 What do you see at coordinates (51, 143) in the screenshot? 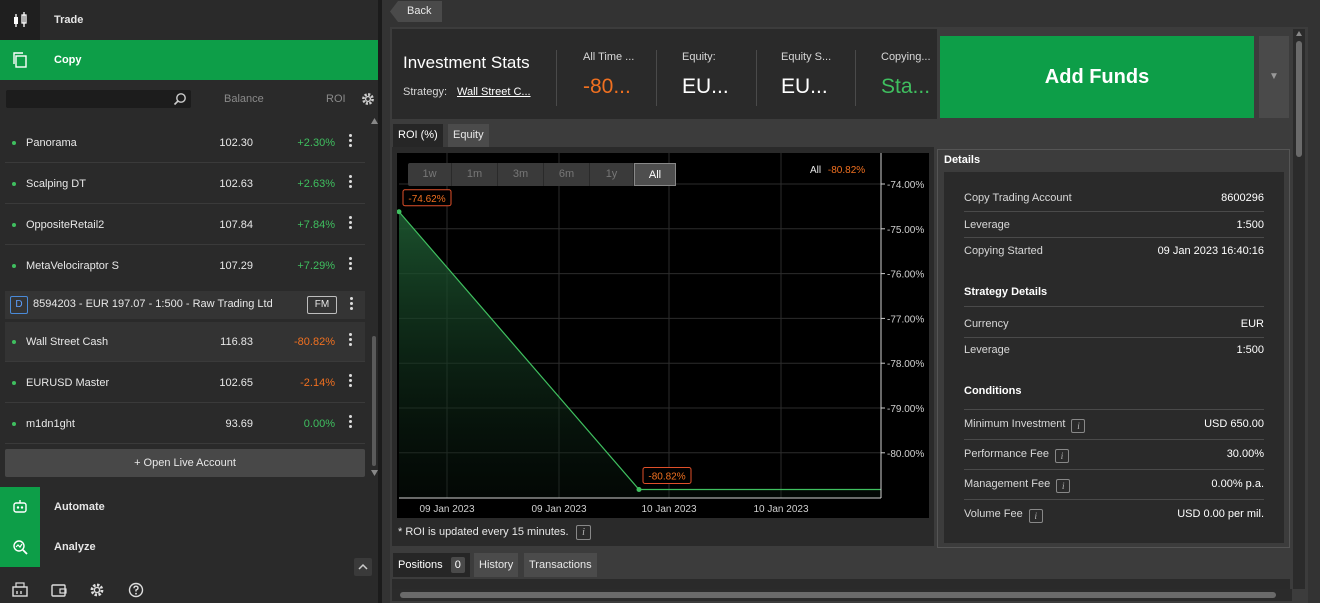
I see `strategy-name: Panorama` at bounding box center [51, 143].